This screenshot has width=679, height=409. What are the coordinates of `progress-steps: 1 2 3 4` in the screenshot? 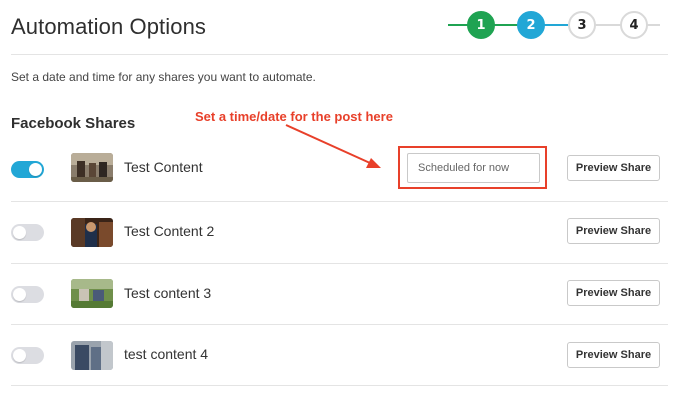 It's located at (554, 25).